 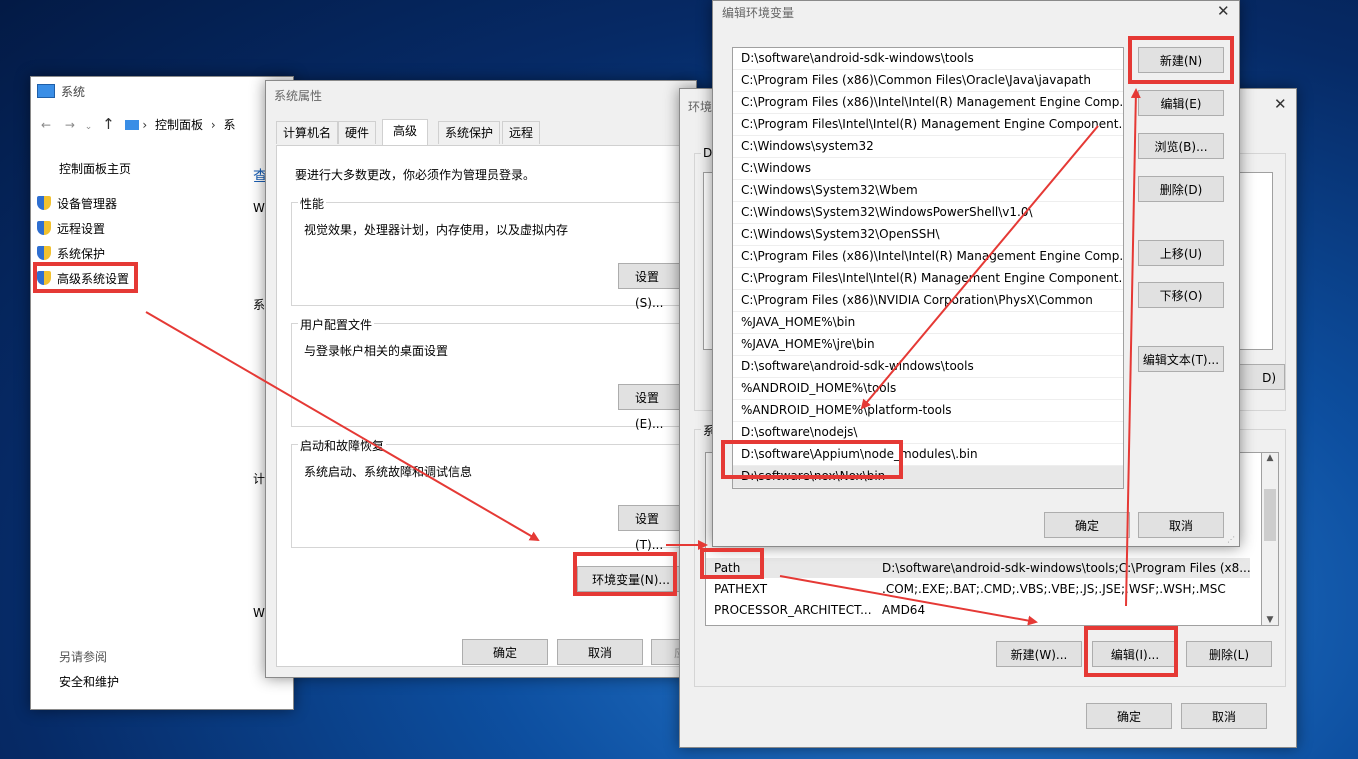 I want to click on tab-system-protection: 系统保护, so click(x=469, y=132).